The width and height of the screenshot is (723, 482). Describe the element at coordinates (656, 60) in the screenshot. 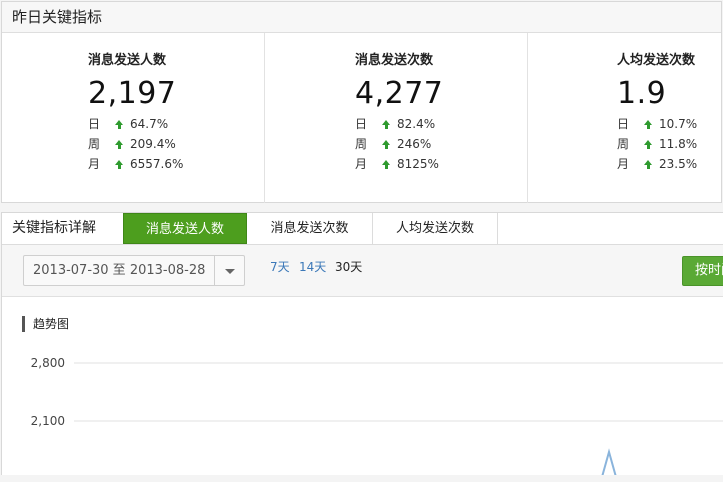

I see `kpi-title: 人均发送次数` at that location.